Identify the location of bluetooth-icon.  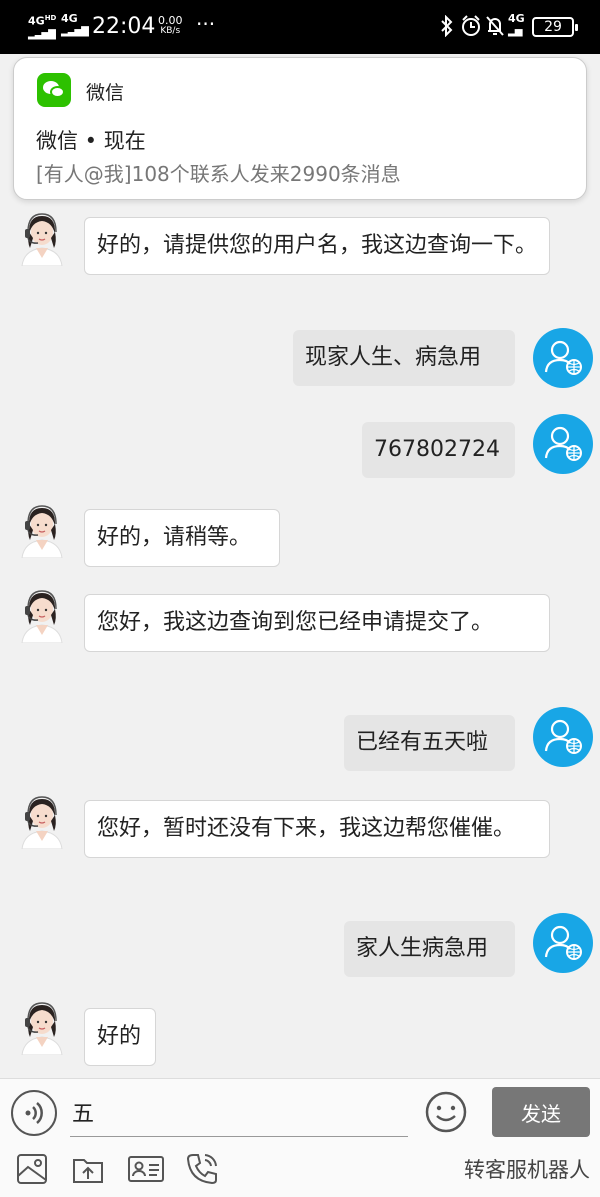
(447, 28).